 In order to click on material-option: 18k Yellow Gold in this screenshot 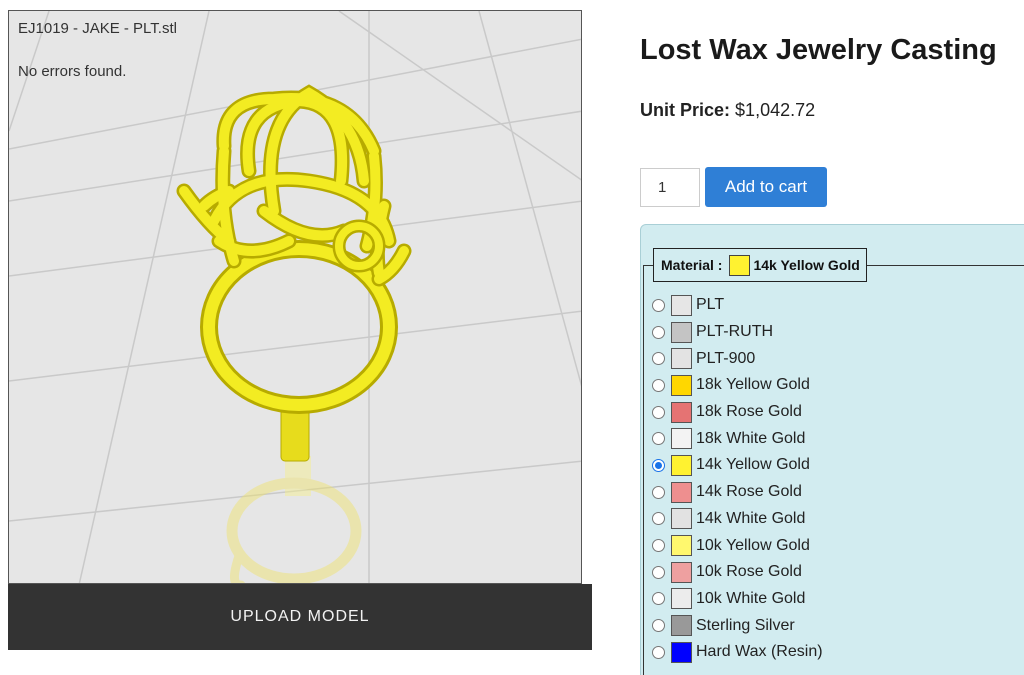, I will do `click(837, 385)`.